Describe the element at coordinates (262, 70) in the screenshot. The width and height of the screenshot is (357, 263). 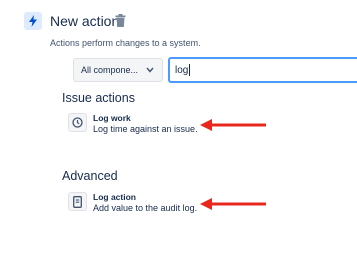
I see `search-input: log` at that location.